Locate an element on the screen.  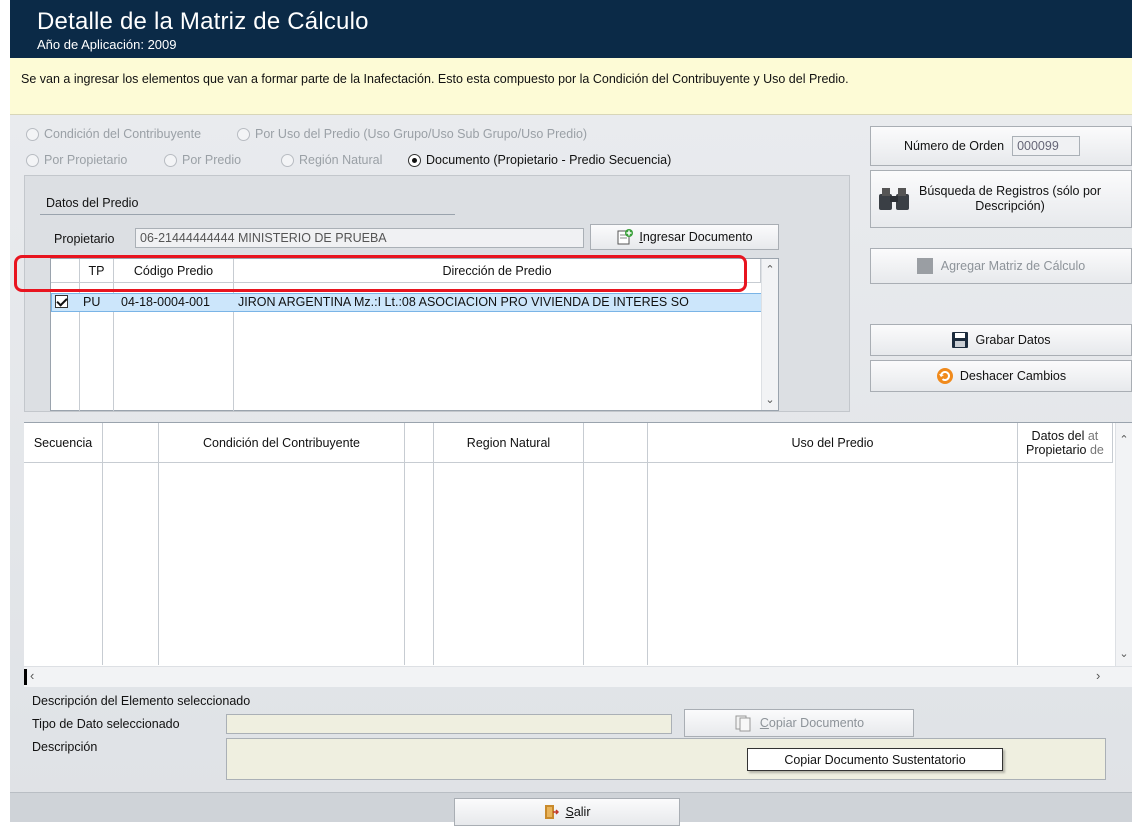
radio-condicion-contribuyente: Condición del Contribuyente is located at coordinates (113, 134).